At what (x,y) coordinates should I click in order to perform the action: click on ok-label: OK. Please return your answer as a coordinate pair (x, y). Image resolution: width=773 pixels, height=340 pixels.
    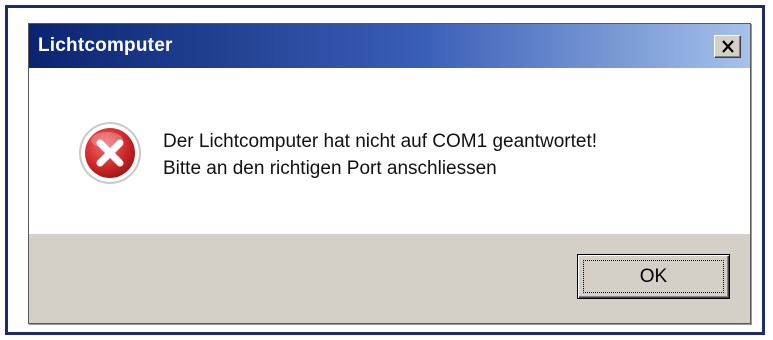
    Looking at the image, I should click on (653, 276).